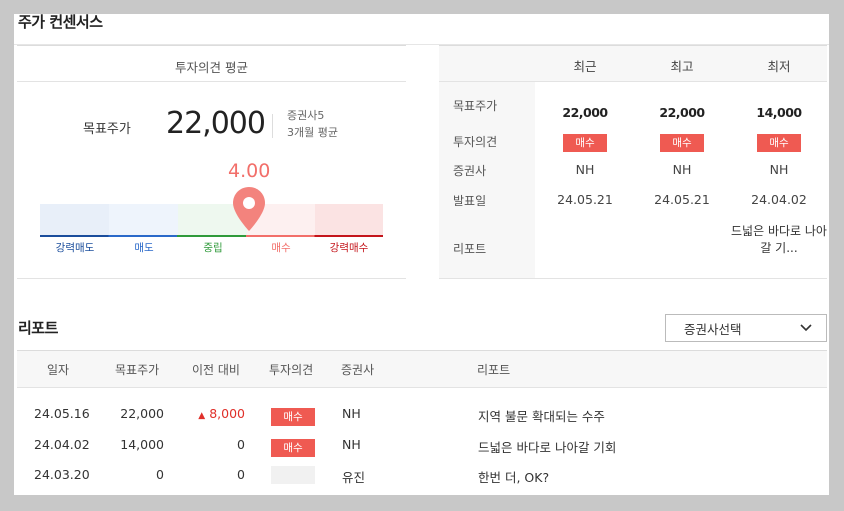 This screenshot has height=511, width=844. What do you see at coordinates (216, 370) in the screenshot?
I see `header-change: 이전 대비` at bounding box center [216, 370].